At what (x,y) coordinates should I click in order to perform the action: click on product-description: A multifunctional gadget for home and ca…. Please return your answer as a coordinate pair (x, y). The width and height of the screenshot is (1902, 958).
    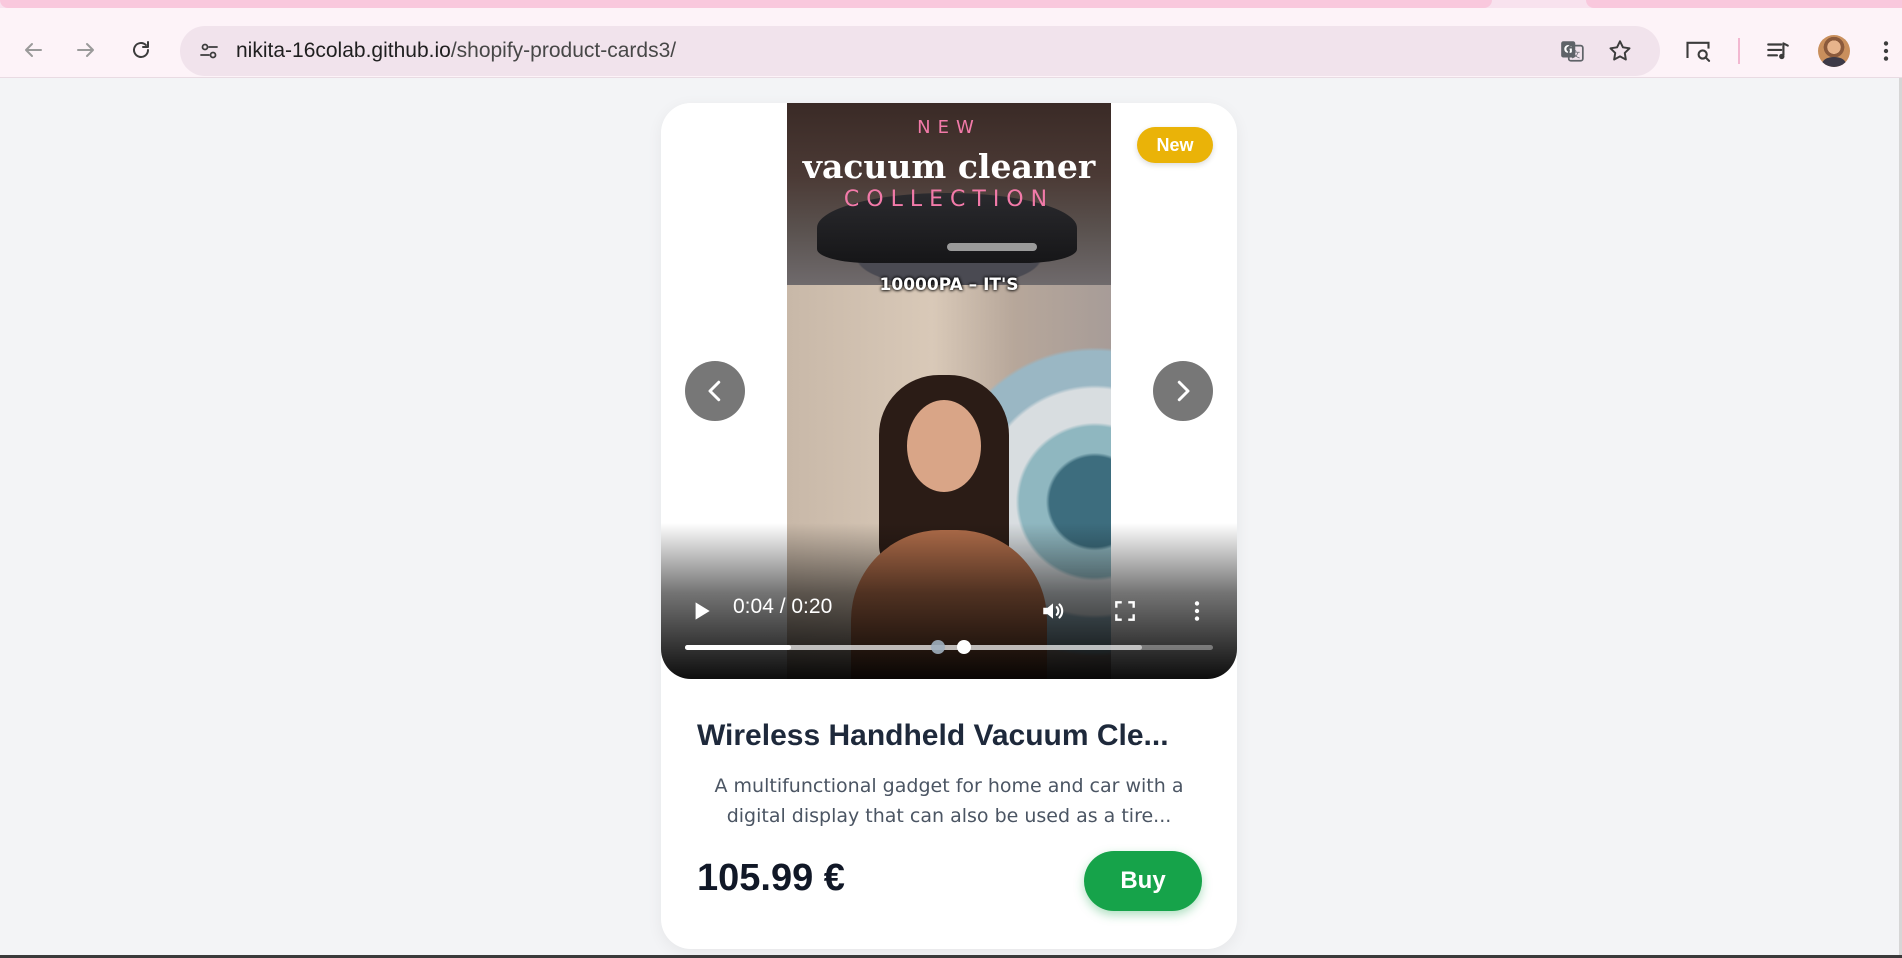
    Looking at the image, I should click on (949, 801).